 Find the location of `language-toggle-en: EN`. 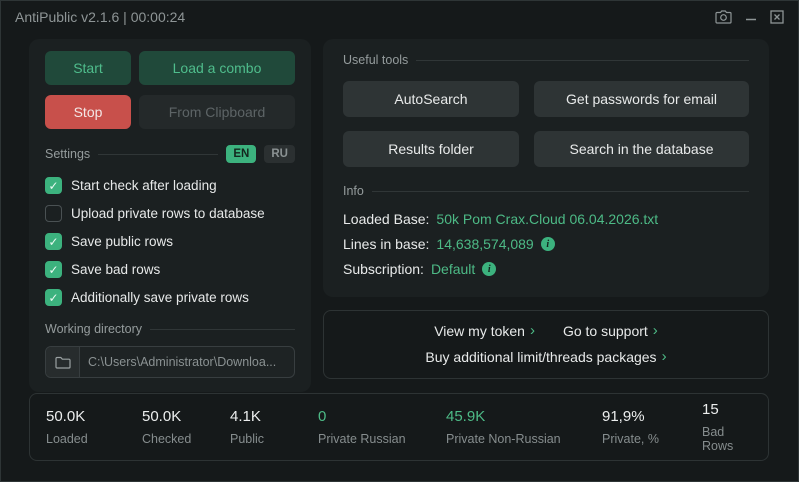

language-toggle-en: EN is located at coordinates (241, 154).